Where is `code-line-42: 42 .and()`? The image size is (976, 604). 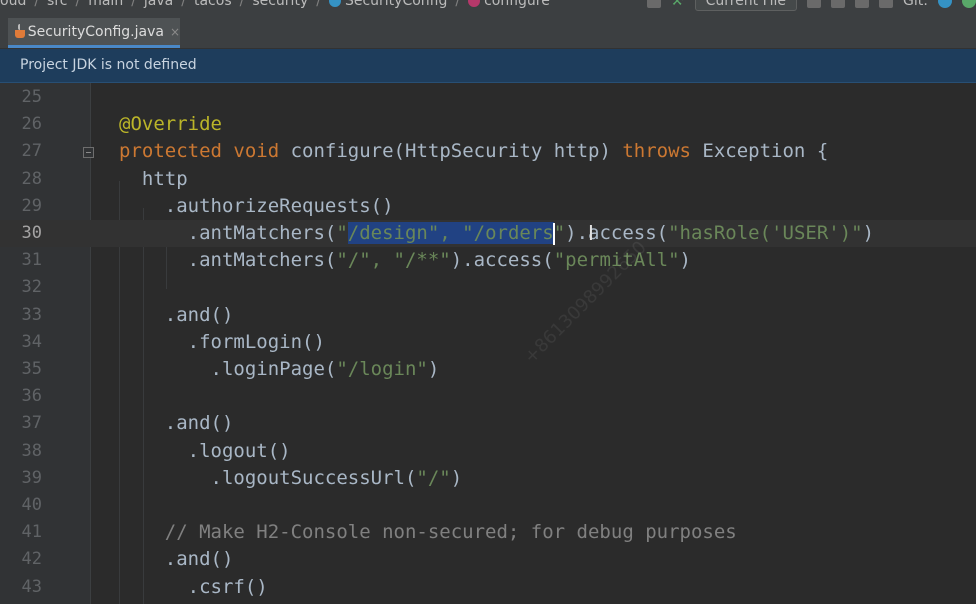
code-line-42: 42 .and() is located at coordinates (488, 559).